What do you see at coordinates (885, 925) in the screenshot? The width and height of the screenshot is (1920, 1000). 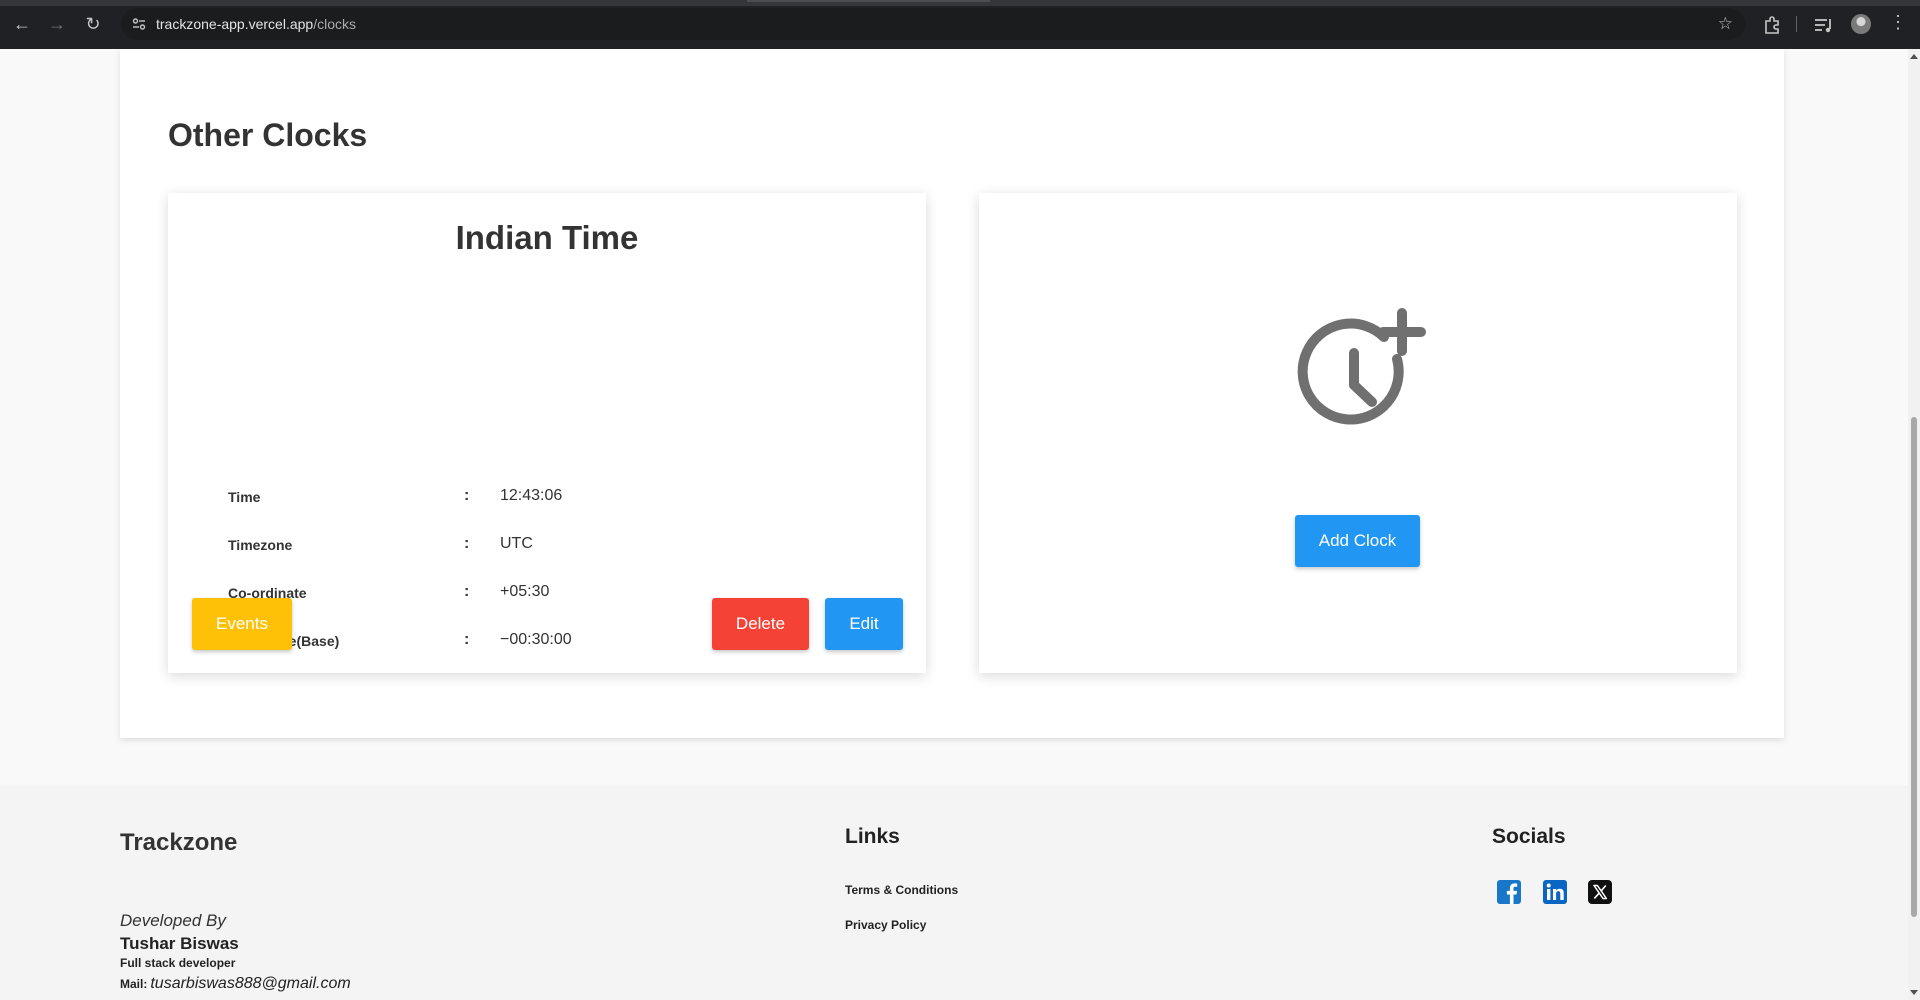 I see `privacy-link: Privacy Policy` at bounding box center [885, 925].